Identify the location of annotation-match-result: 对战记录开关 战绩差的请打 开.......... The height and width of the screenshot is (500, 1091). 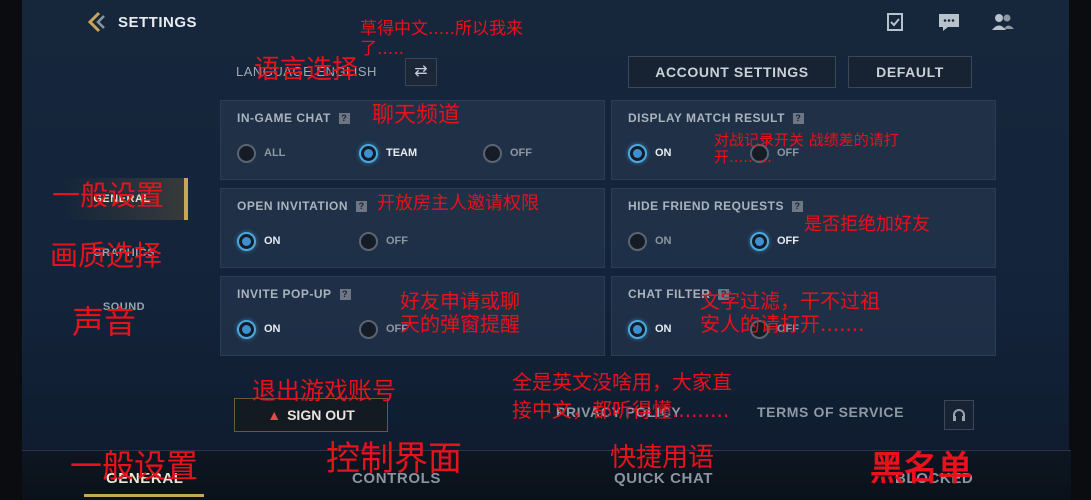
(806, 149).